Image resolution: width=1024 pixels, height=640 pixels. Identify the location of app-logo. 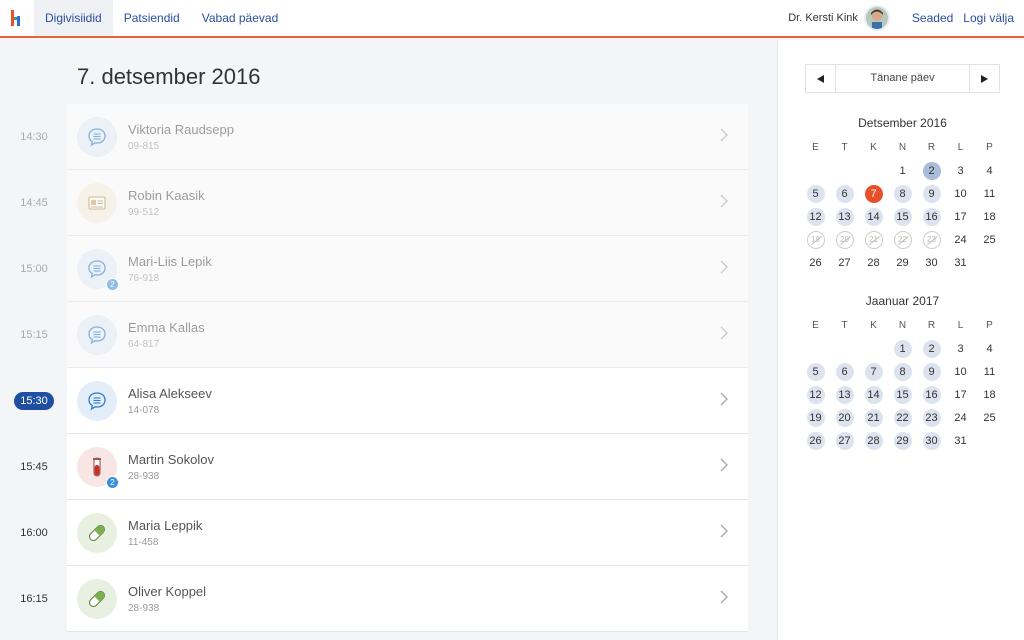
(17, 18).